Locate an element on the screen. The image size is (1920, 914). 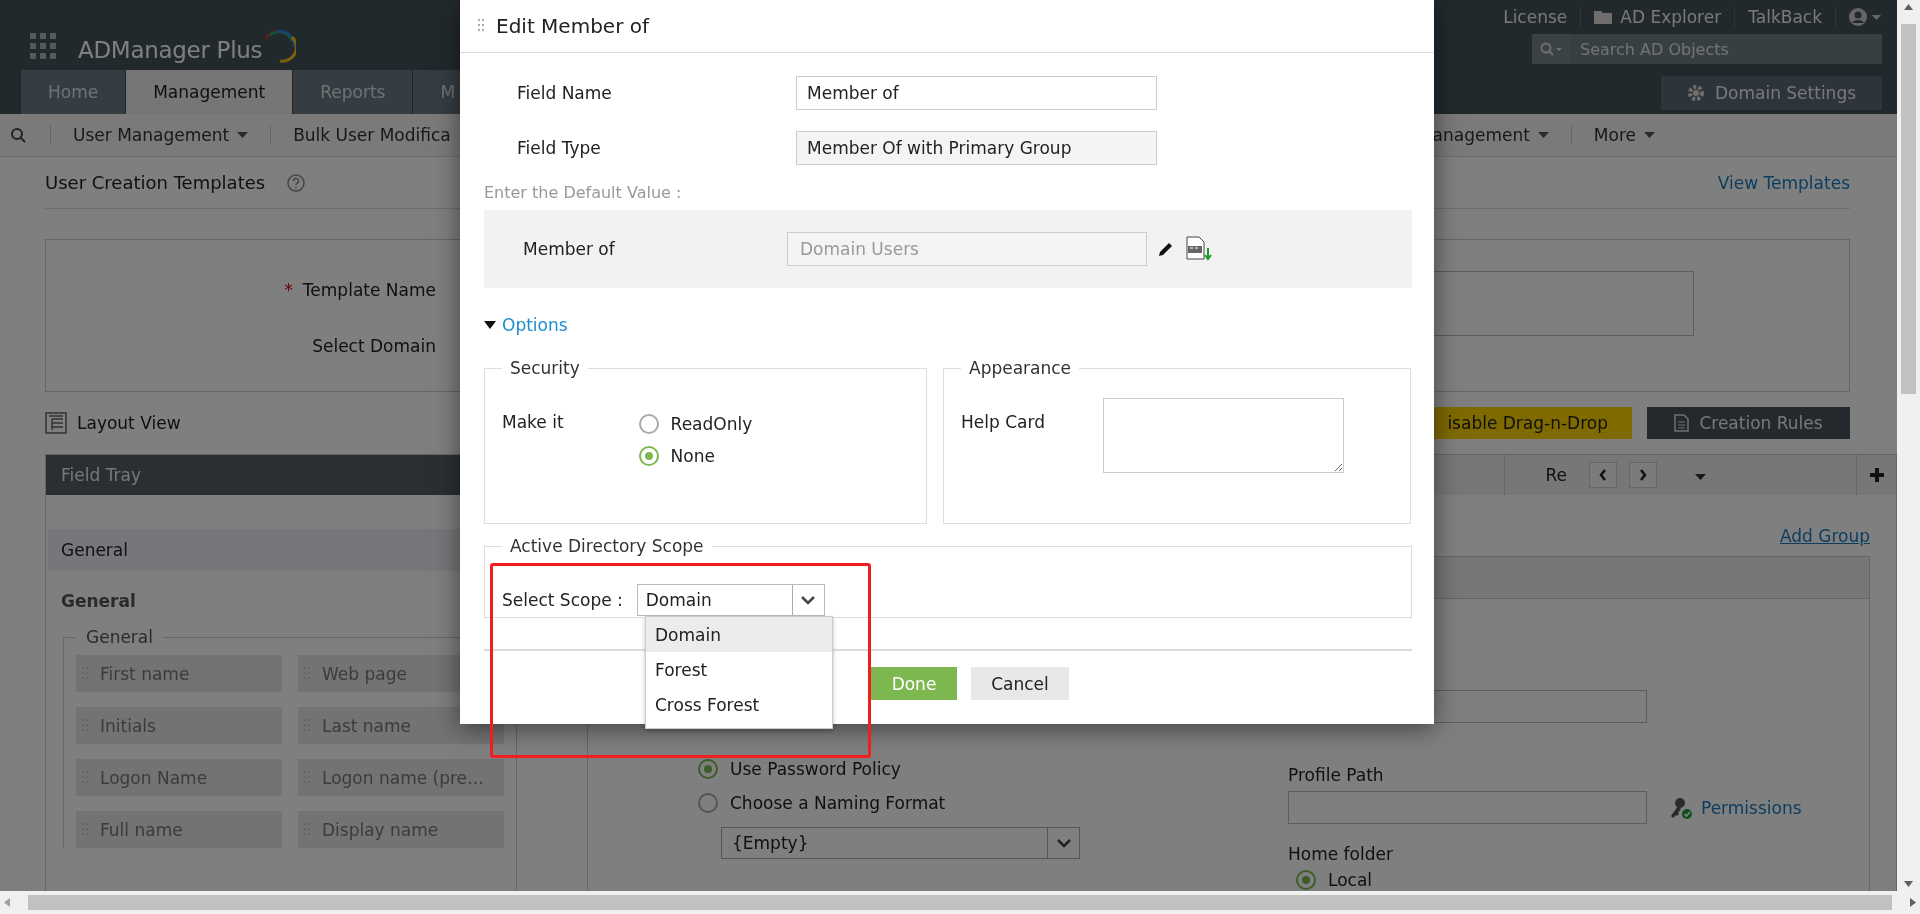
field-label: Profile Path is located at coordinates (1336, 775).